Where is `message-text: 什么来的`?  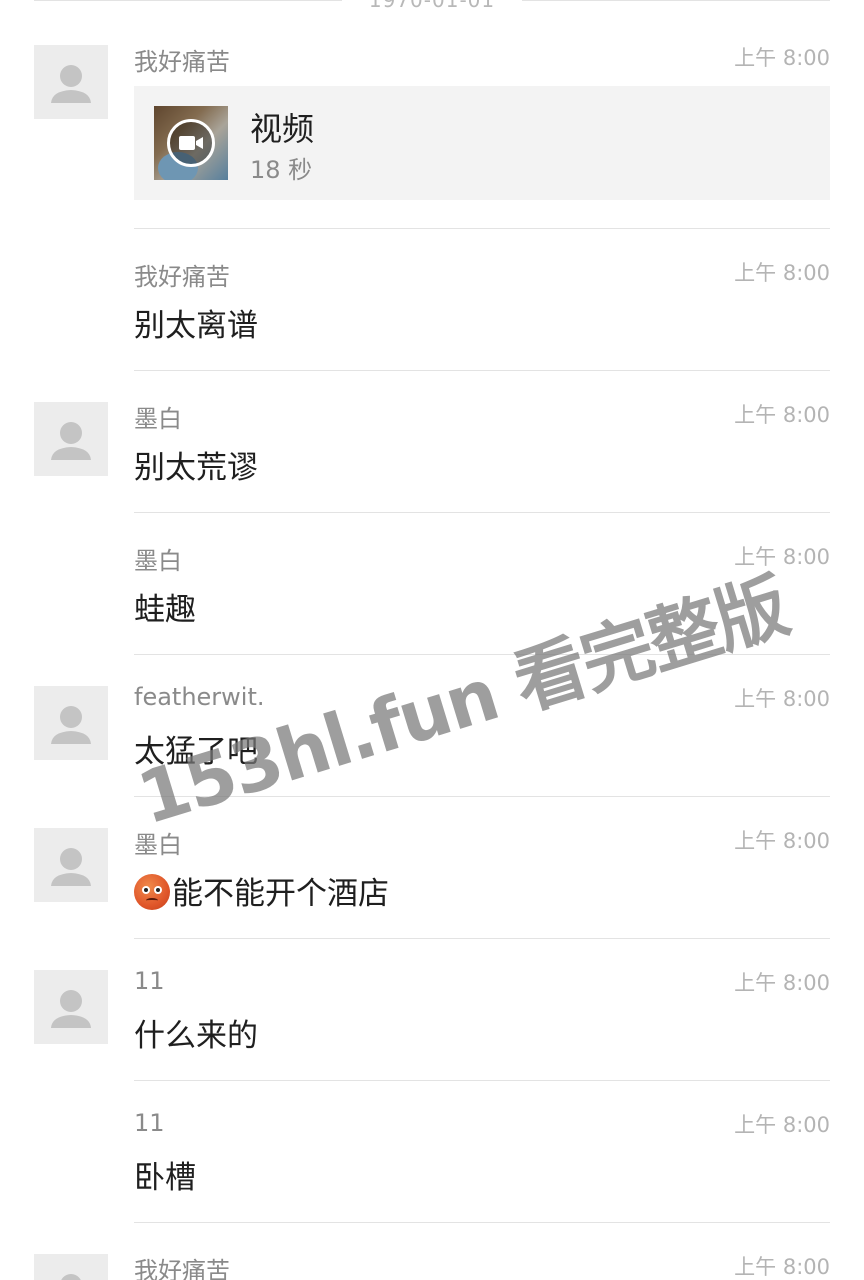 message-text: 什么来的 is located at coordinates (196, 1036).